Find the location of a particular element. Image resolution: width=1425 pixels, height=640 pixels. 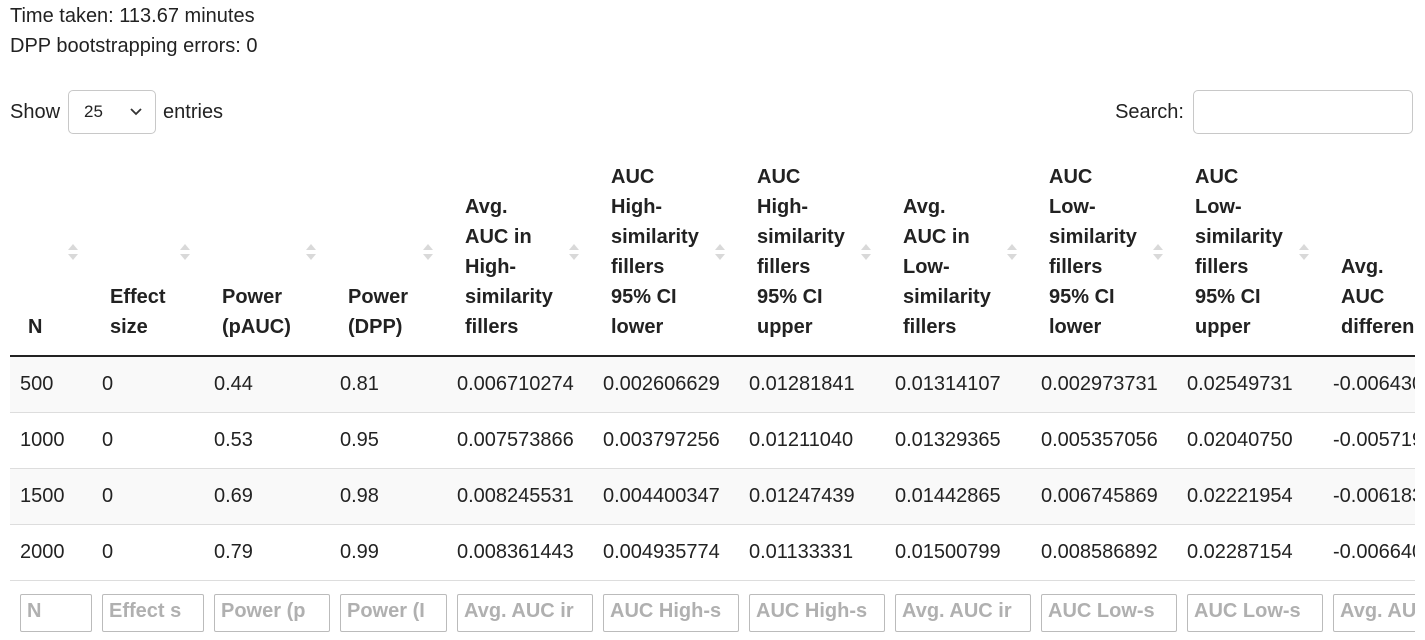

filter-cell: Effect s is located at coordinates (148, 610).